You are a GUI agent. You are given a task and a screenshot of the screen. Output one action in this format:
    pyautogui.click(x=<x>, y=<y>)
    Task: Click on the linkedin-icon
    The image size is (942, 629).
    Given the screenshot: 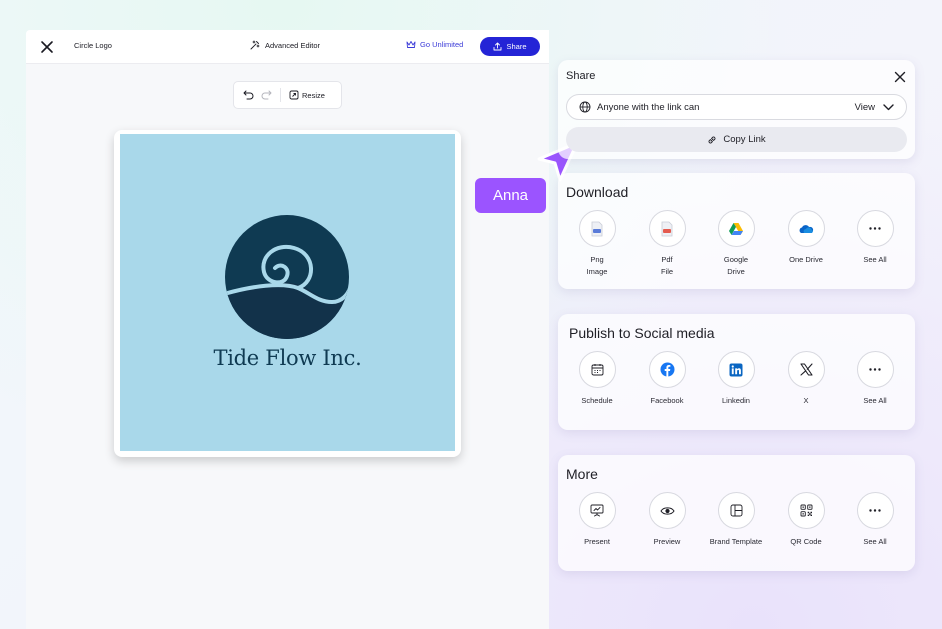 What is the action you would take?
    pyautogui.click(x=736, y=369)
    